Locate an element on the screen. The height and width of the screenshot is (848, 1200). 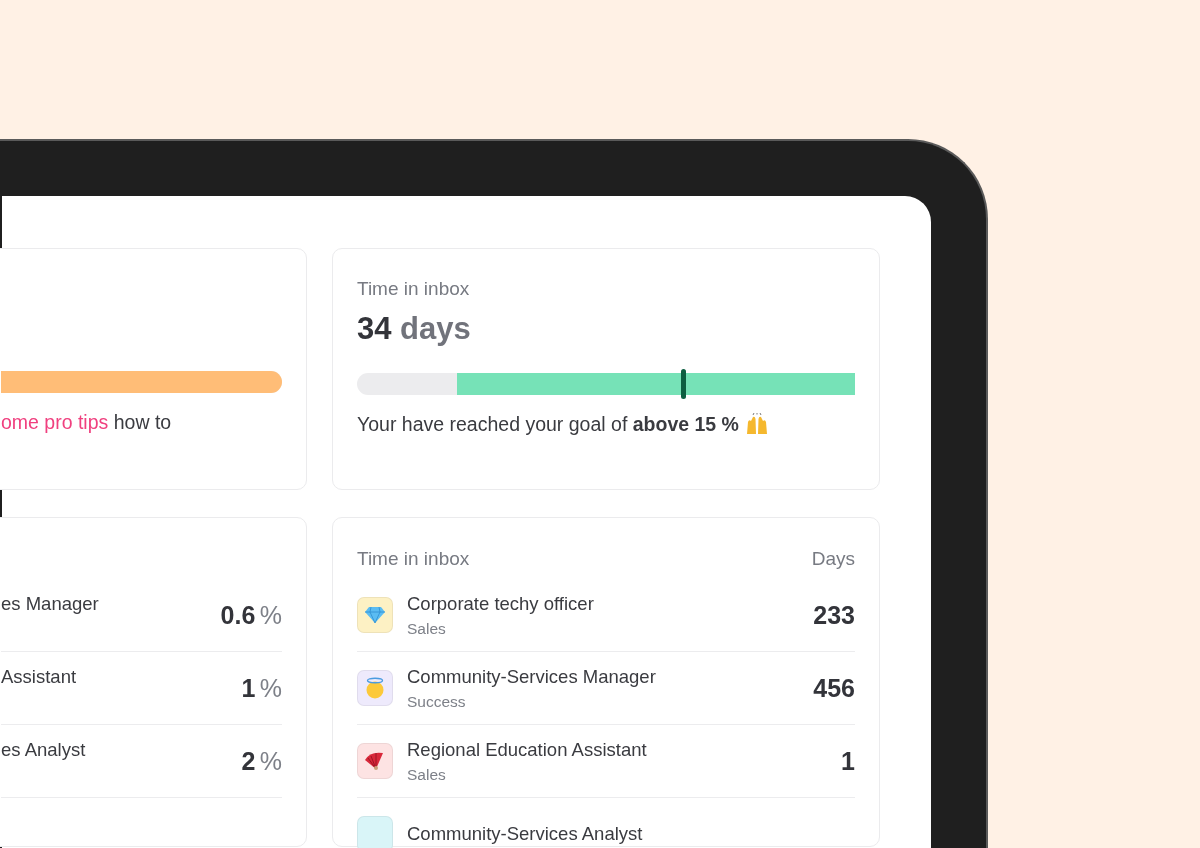
halo-circle-icon is located at coordinates (375, 688).